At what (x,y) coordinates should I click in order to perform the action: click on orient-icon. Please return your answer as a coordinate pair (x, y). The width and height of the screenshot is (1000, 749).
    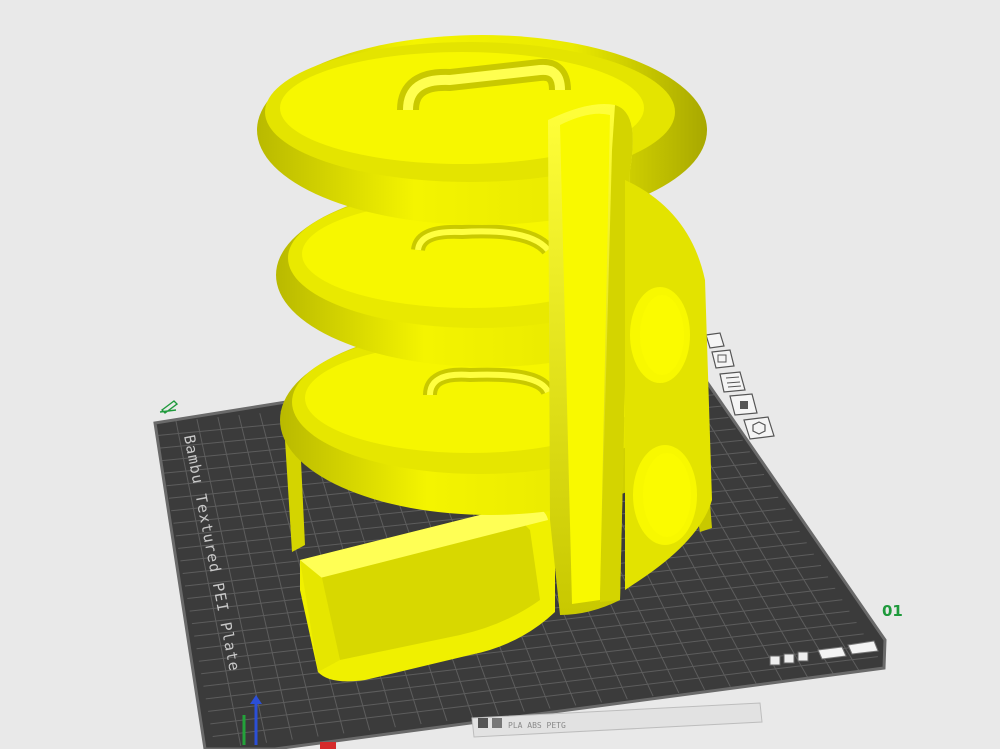
    Looking at the image, I should click on (723, 359).